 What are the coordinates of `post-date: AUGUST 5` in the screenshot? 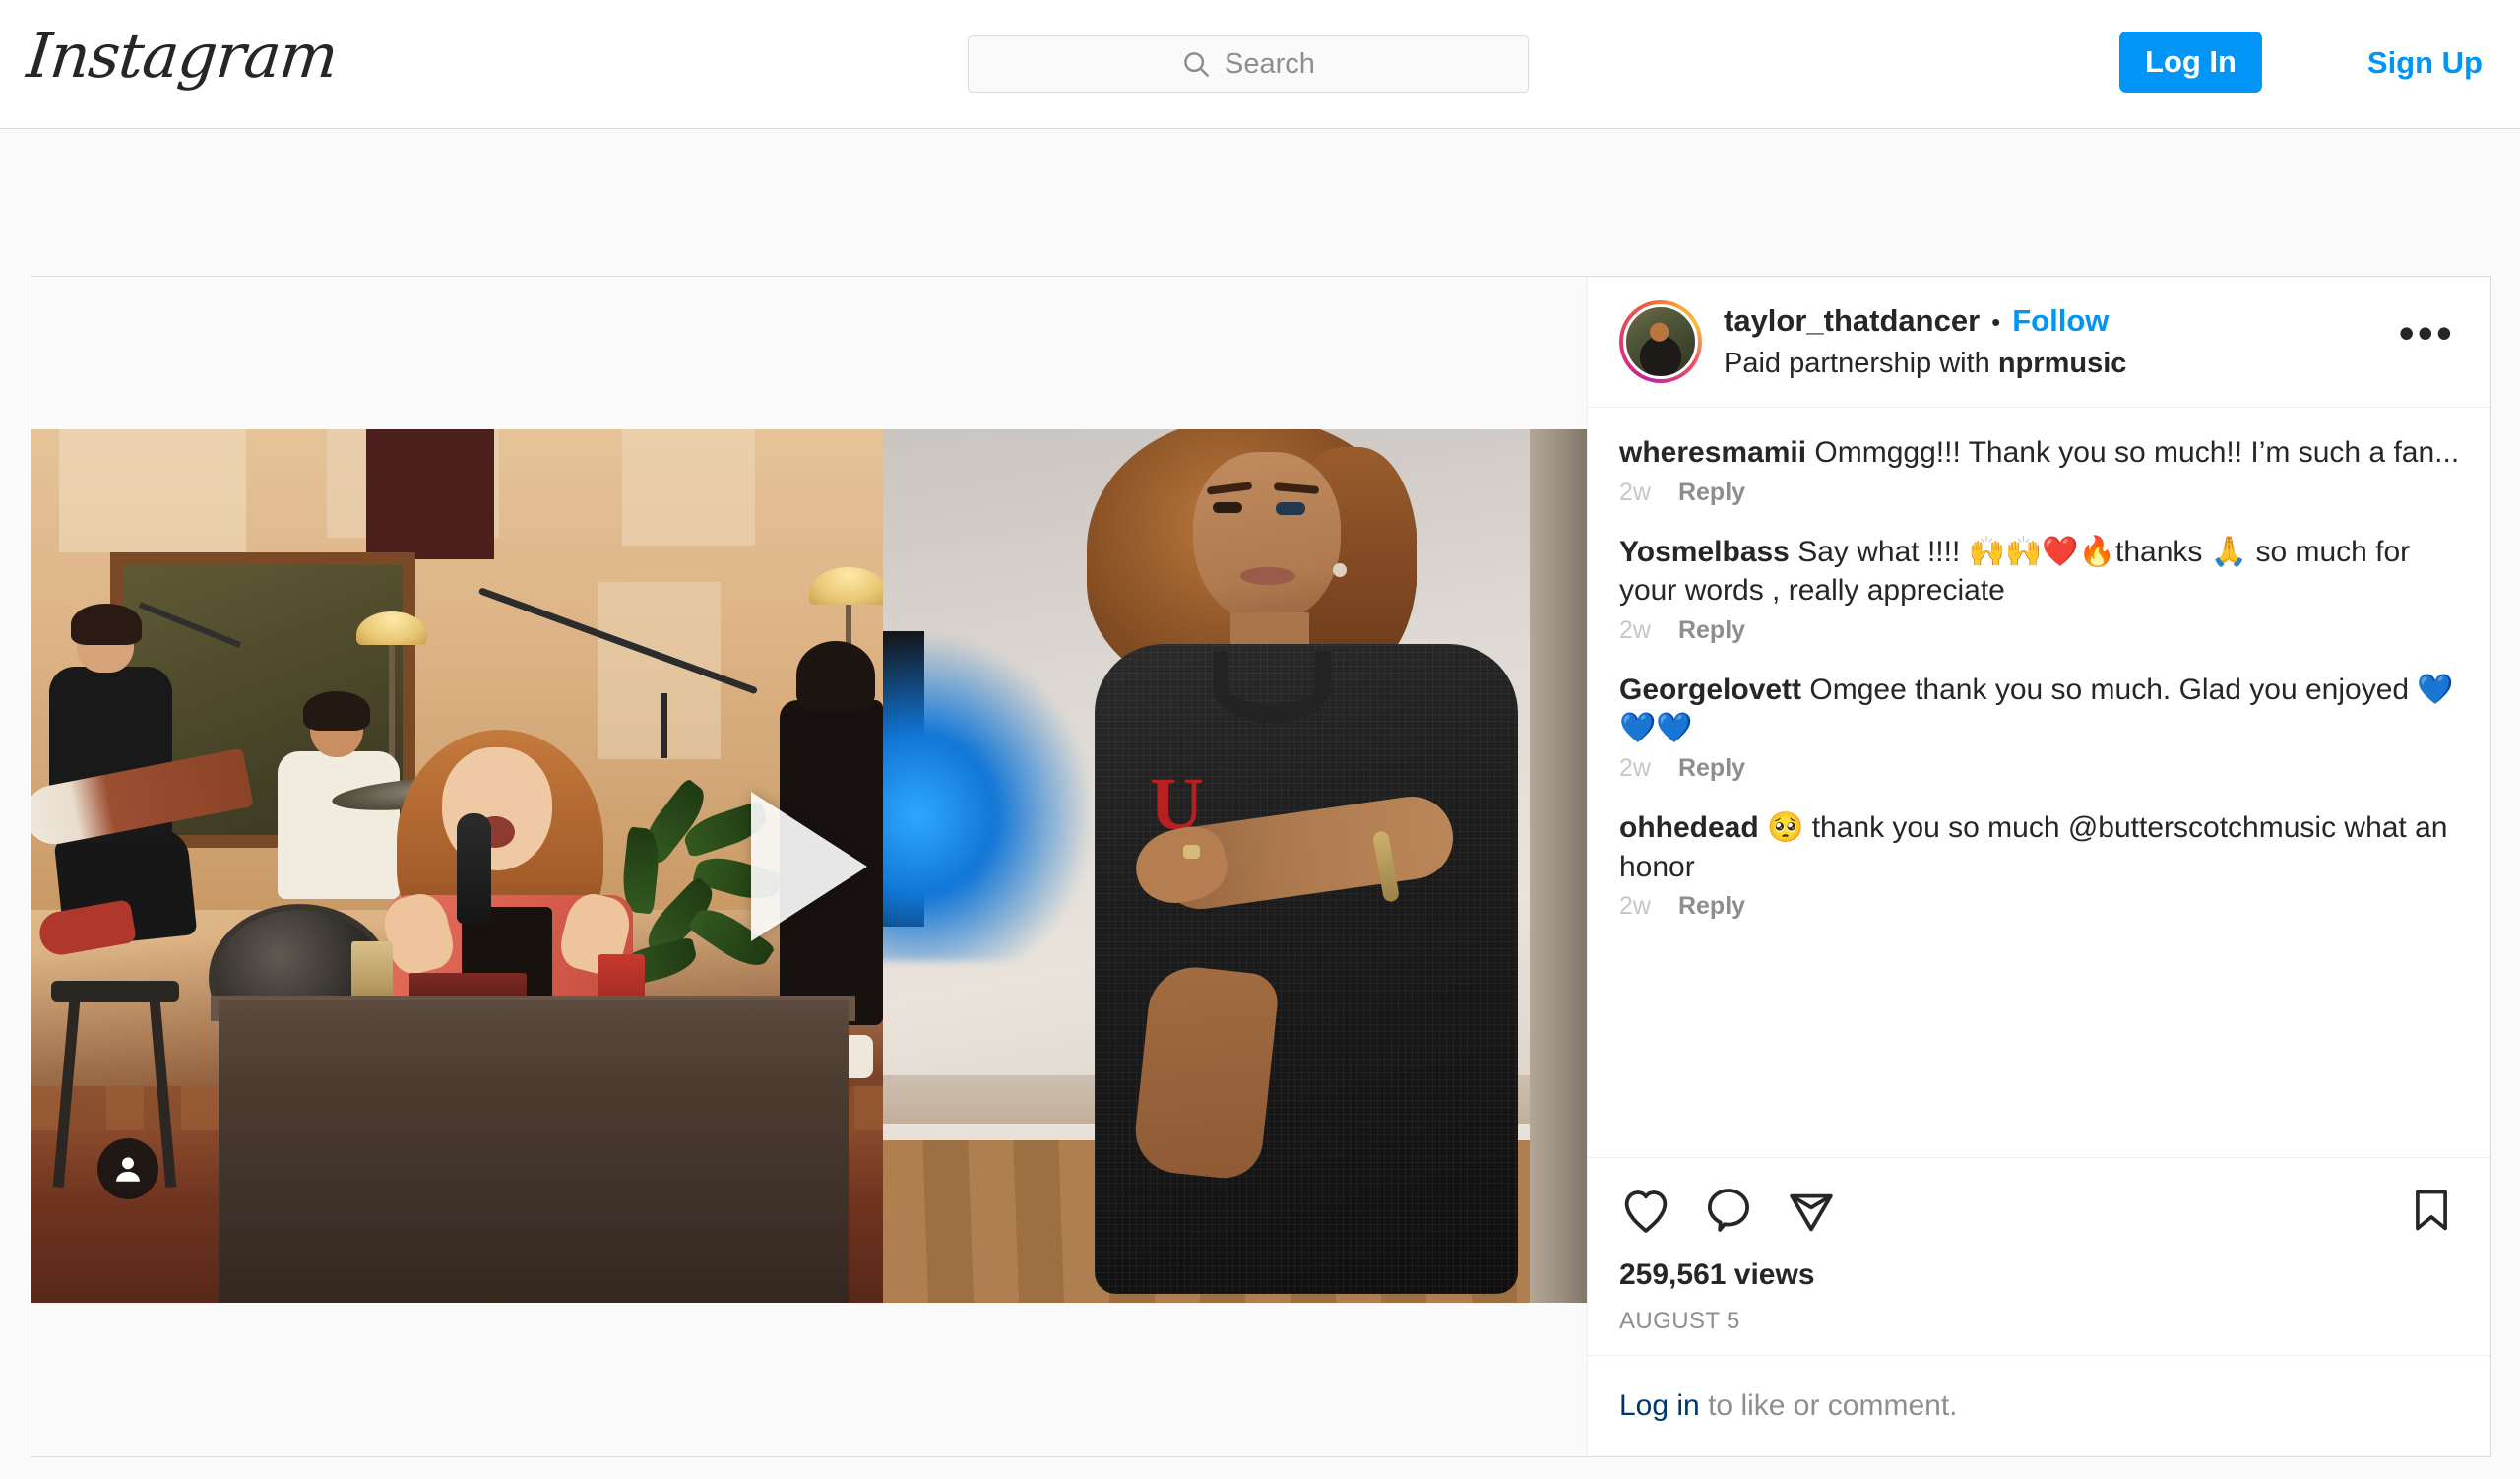 It's located at (1679, 1321).